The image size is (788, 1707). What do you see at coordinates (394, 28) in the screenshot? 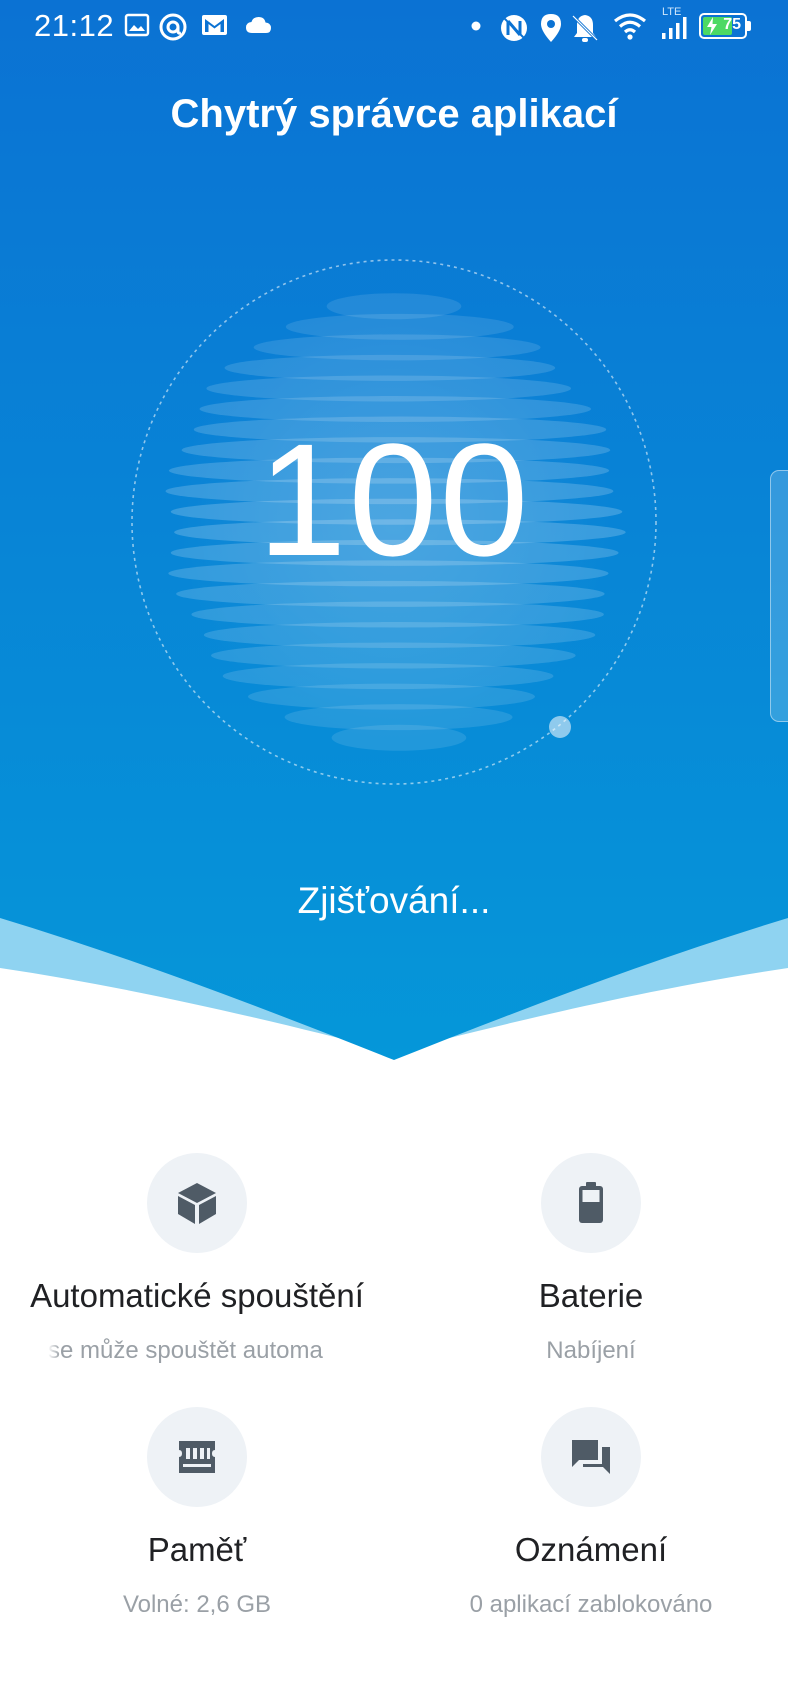
I see `status-bar: 21:12 LTE 75` at bounding box center [394, 28].